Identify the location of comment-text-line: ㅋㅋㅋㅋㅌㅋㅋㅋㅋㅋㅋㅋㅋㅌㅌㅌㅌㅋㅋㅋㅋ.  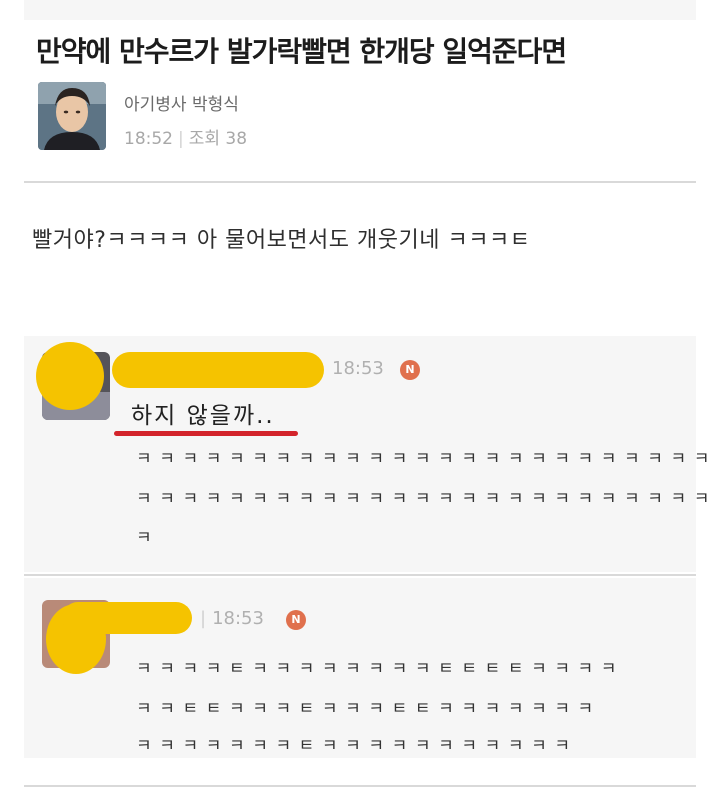
(380, 669).